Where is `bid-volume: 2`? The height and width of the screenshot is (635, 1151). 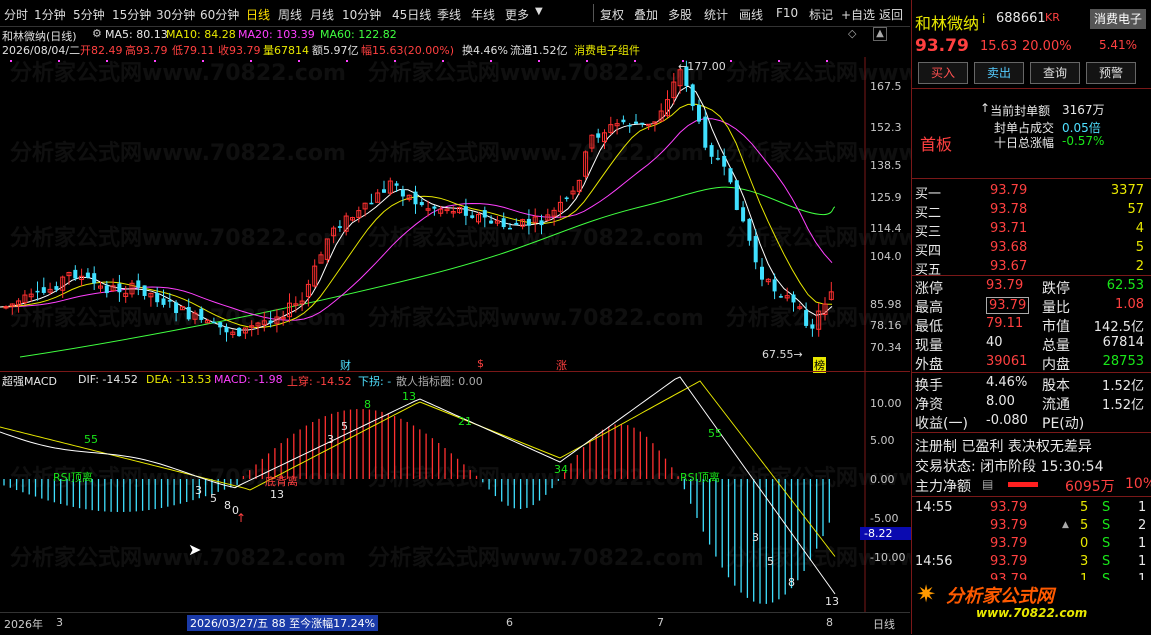 bid-volume: 2 is located at coordinates (1139, 266).